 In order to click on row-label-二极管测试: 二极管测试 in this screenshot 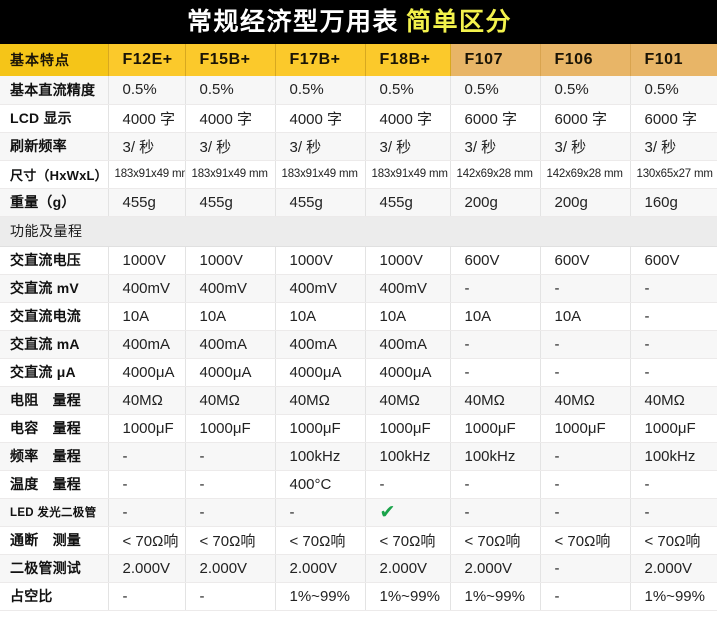, I will do `click(54, 568)`.